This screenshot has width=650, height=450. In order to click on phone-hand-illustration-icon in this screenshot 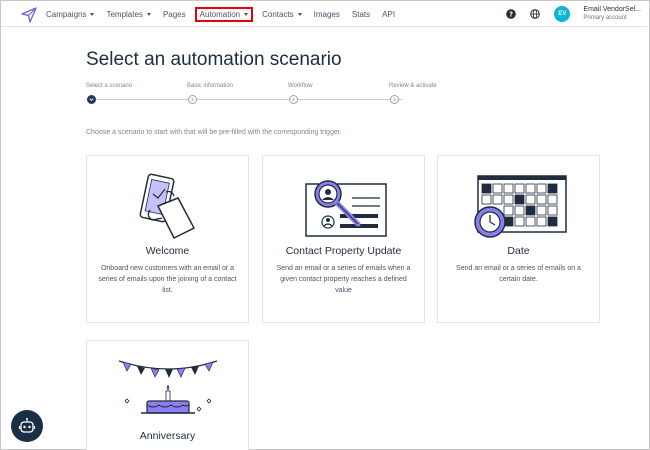, I will do `click(167, 206)`.